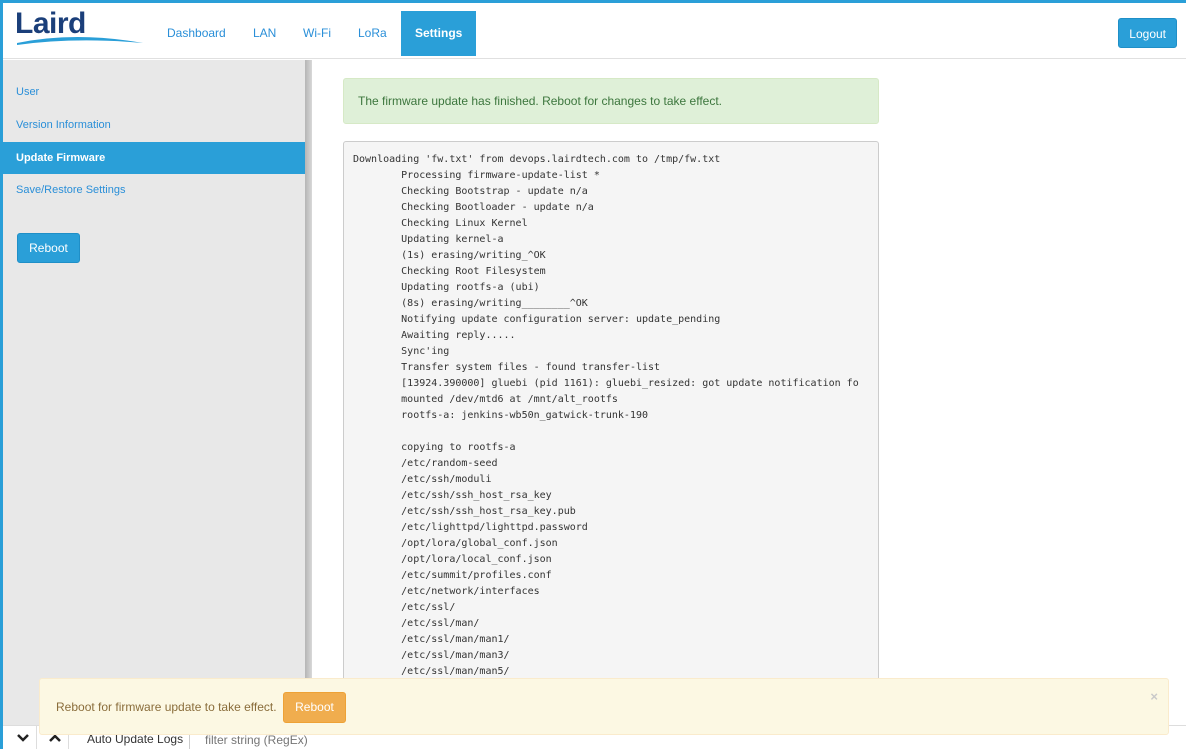 This screenshot has height=749, width=1186. I want to click on chevron-down-icon, so click(23, 737).